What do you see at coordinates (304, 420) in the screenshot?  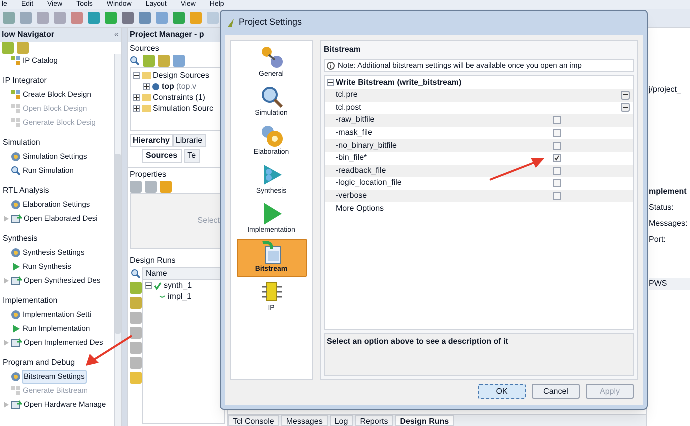 I see `tab: Messages` at bounding box center [304, 420].